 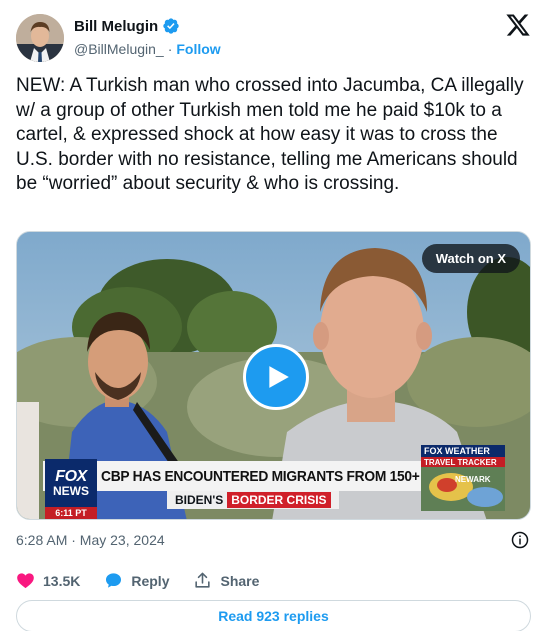 I want to click on play-button, so click(x=276, y=377).